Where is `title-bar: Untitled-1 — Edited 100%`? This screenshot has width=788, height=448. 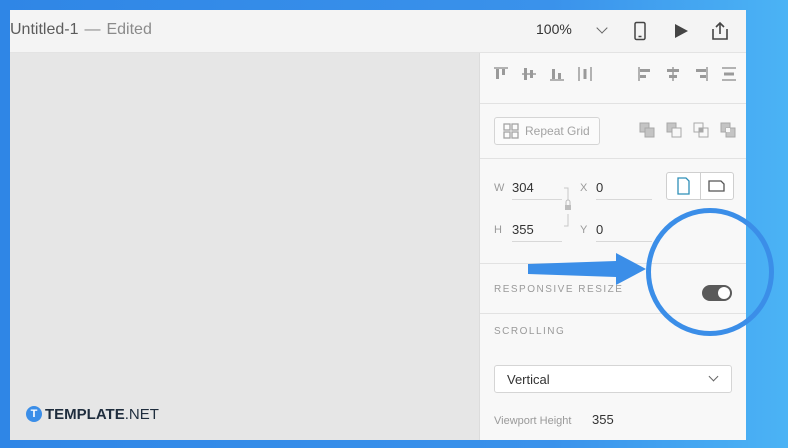
title-bar: Untitled-1 — Edited 100% is located at coordinates (378, 31).